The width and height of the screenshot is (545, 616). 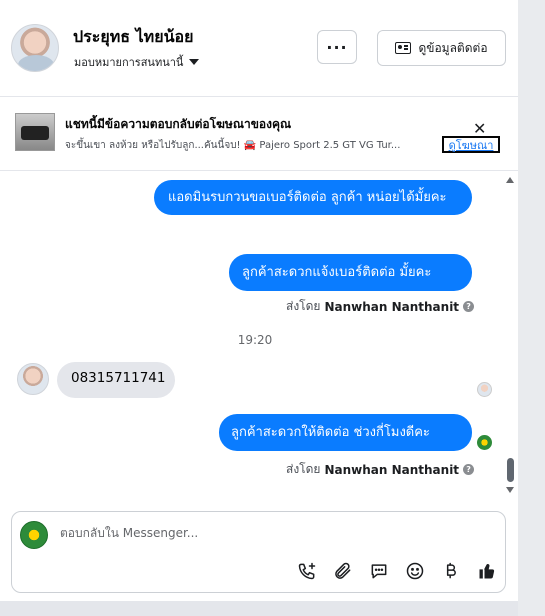 I want to click on contact-info-button: ดูข้อมูลติดต่อ, so click(x=441, y=48).